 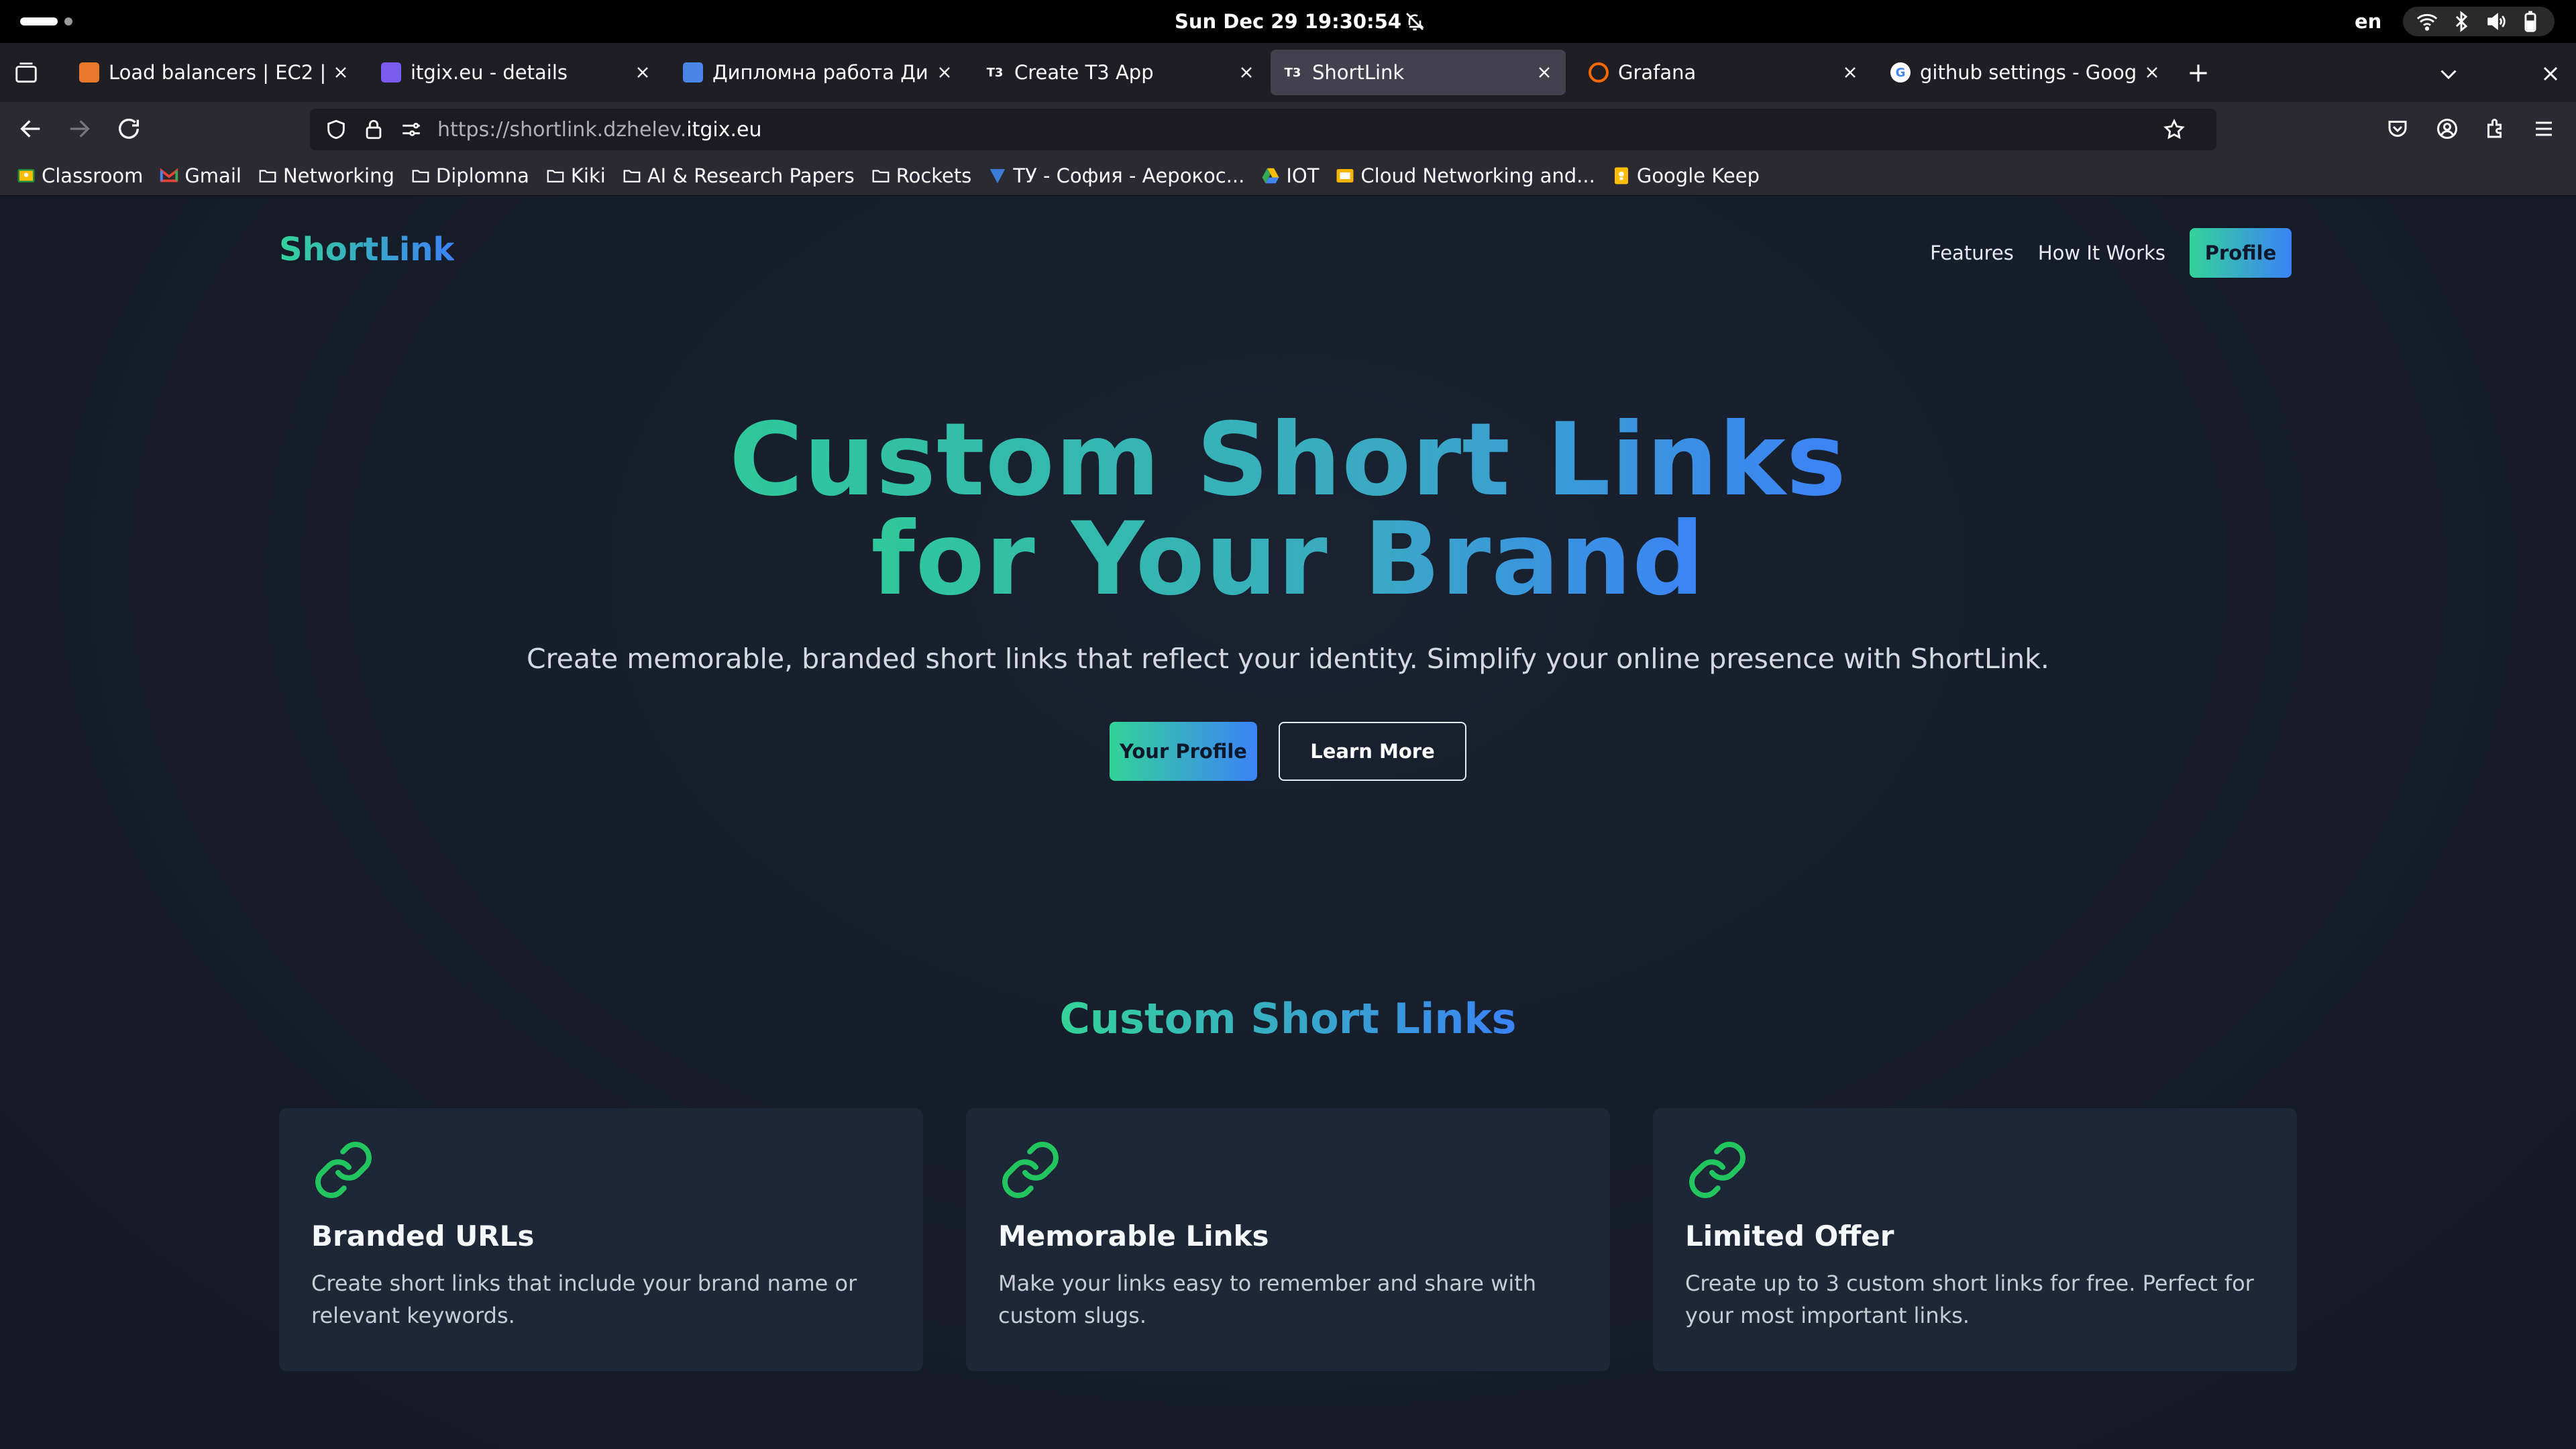 What do you see at coordinates (489, 72) in the screenshot?
I see `tab-title: itgix.eu - details` at bounding box center [489, 72].